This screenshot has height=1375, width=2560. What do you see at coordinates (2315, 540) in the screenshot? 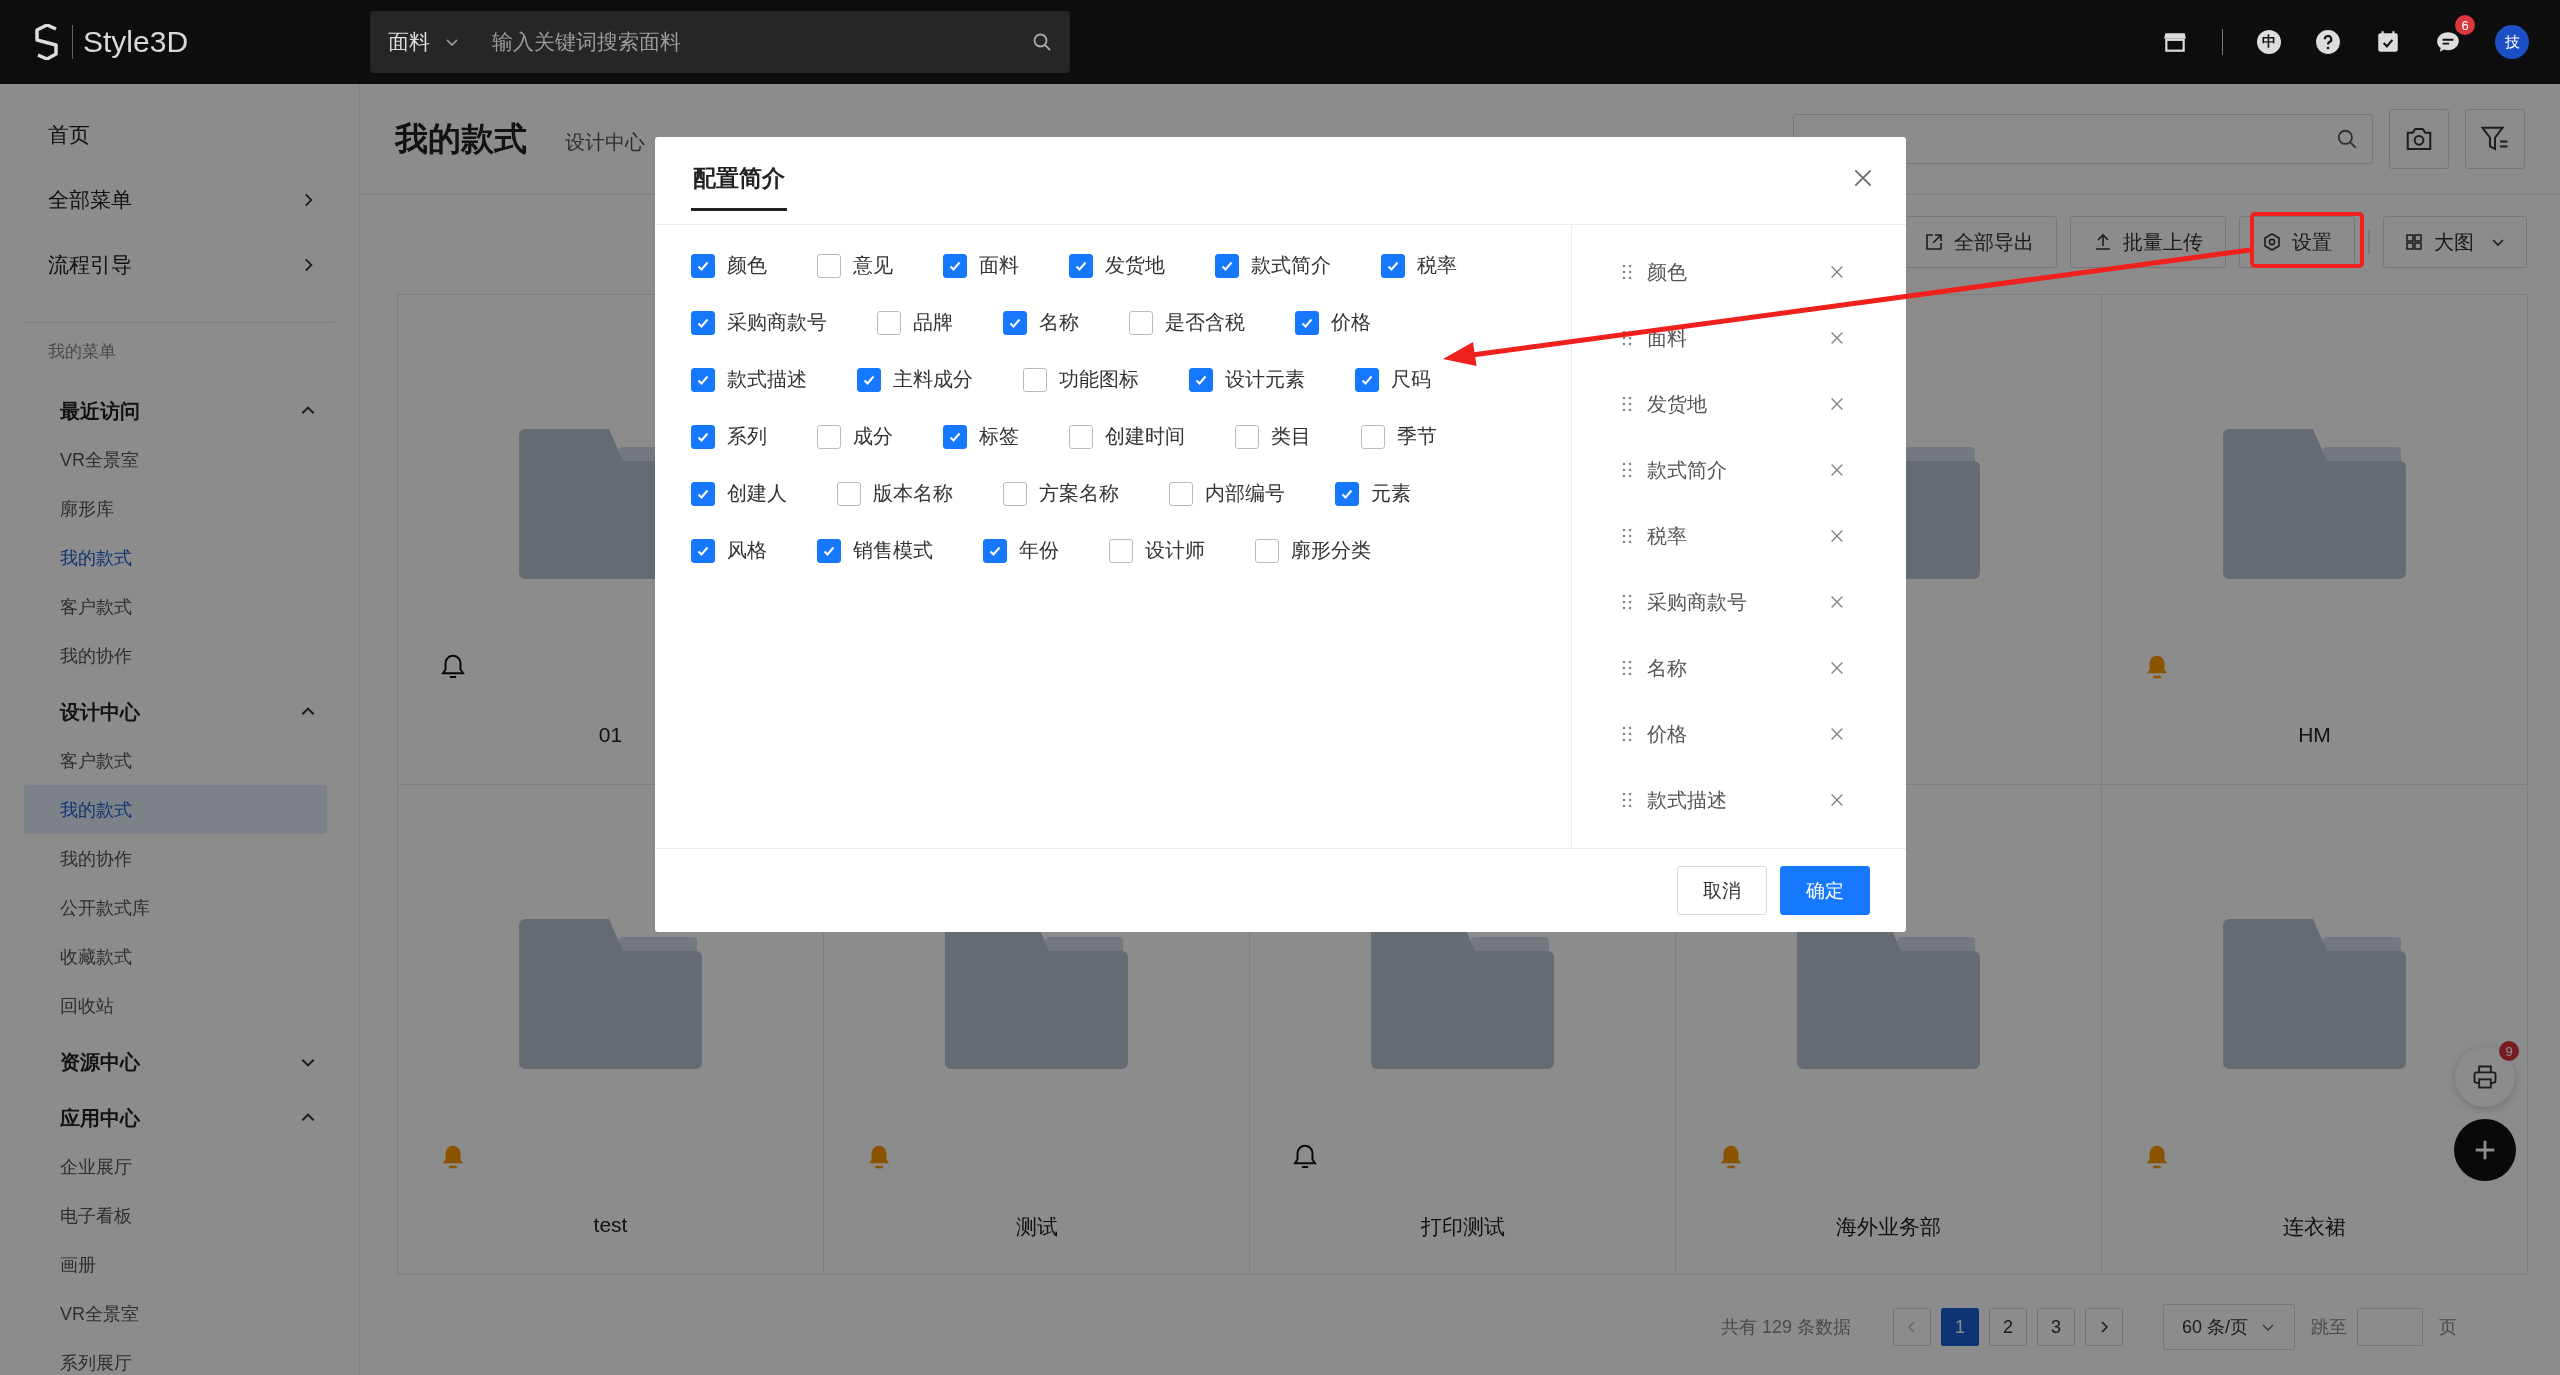
I see `folder-card: HM` at bounding box center [2315, 540].